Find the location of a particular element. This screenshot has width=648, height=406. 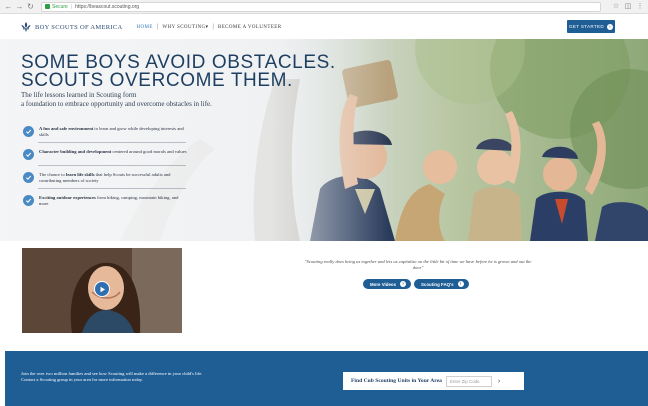

feature-pre: The chance to is located at coordinates (52, 174).